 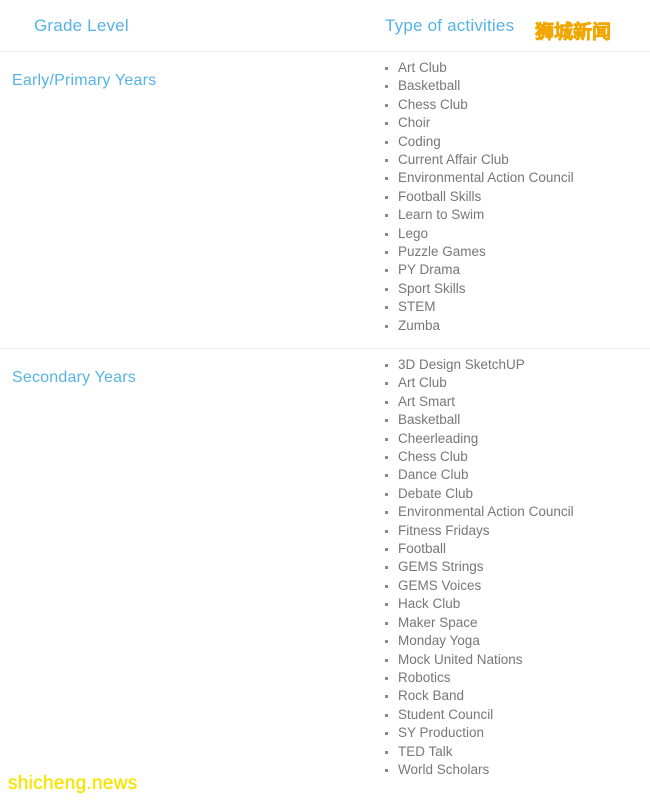 What do you see at coordinates (511, 586) in the screenshot?
I see `list-item: GEMS Voices` at bounding box center [511, 586].